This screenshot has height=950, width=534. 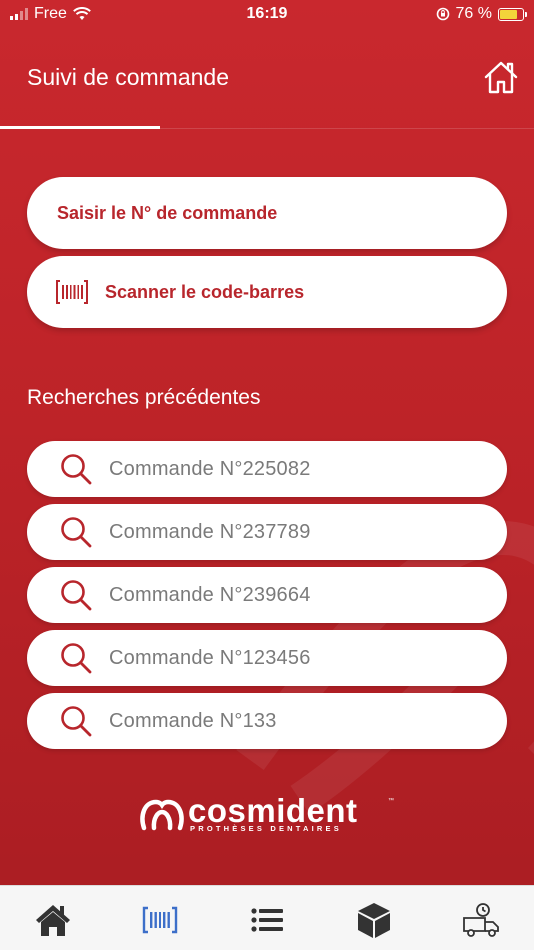 I want to click on scan-barcode-button: Scanner le code-barres, so click(x=267, y=292).